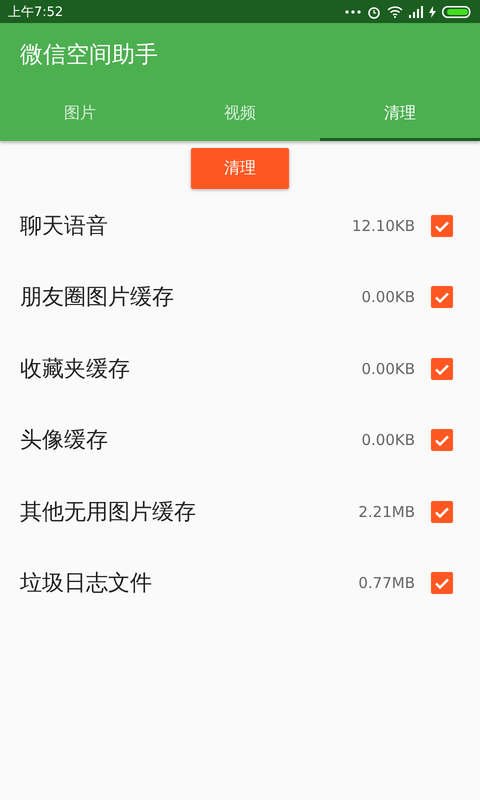 The height and width of the screenshot is (800, 480). Describe the element at coordinates (353, 12) in the screenshot. I see `more-dots-icon` at that location.